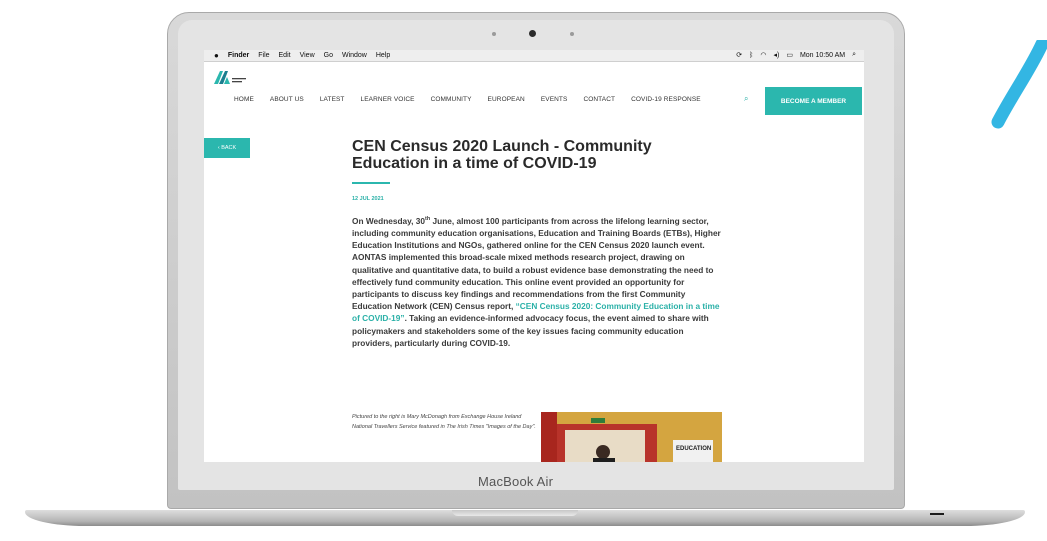 The width and height of the screenshot is (1047, 541). Describe the element at coordinates (515, 513) in the screenshot. I see `laptop-opening-notch` at that location.